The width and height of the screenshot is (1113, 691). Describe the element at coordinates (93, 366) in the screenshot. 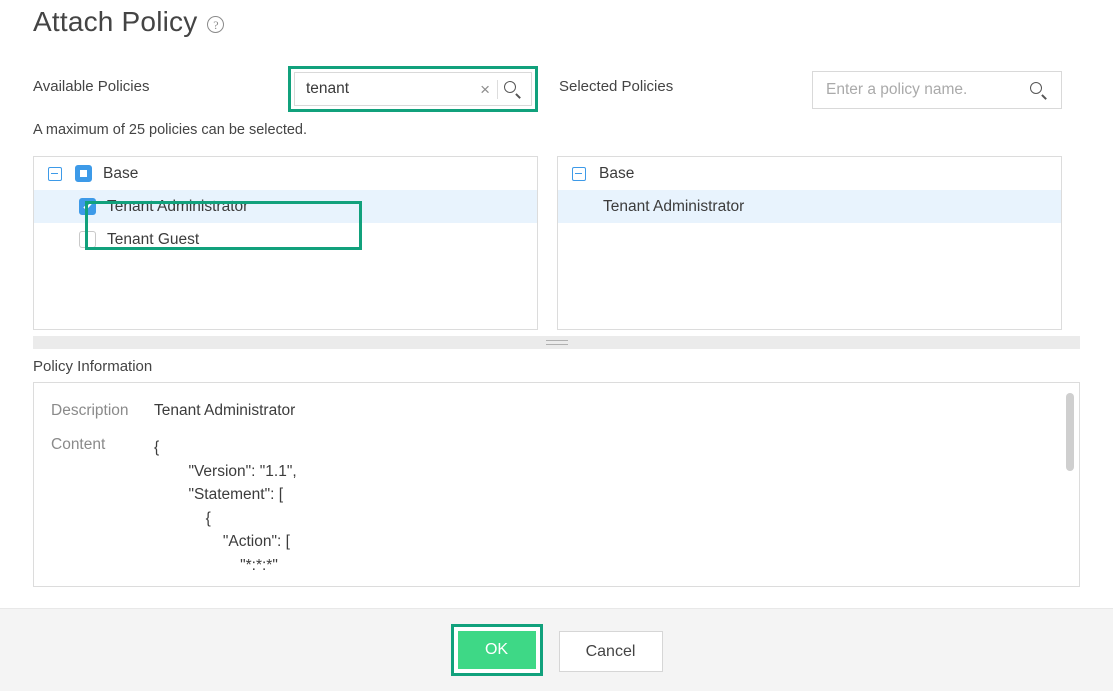

I see `policy-information-label: Policy Information` at that location.